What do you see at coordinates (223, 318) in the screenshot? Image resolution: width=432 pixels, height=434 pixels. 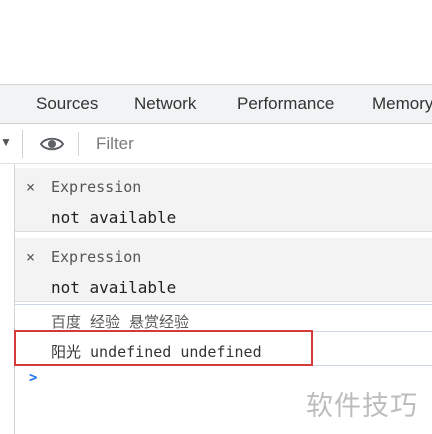 I see `console-message: 百度 经验 悬赏经验` at bounding box center [223, 318].